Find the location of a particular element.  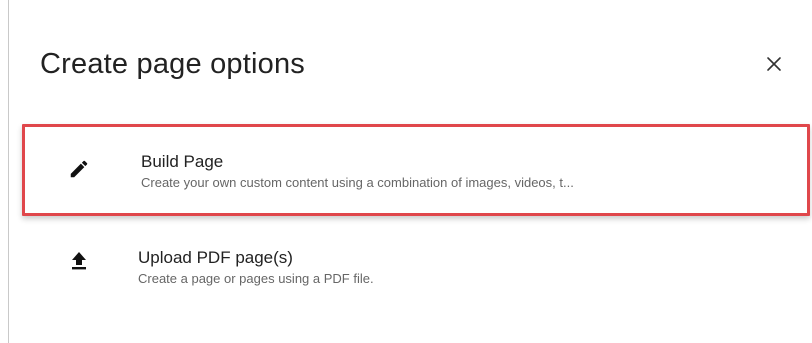

upload-pdf-description: Create a page or pages using a PDF file. is located at coordinates (256, 278).